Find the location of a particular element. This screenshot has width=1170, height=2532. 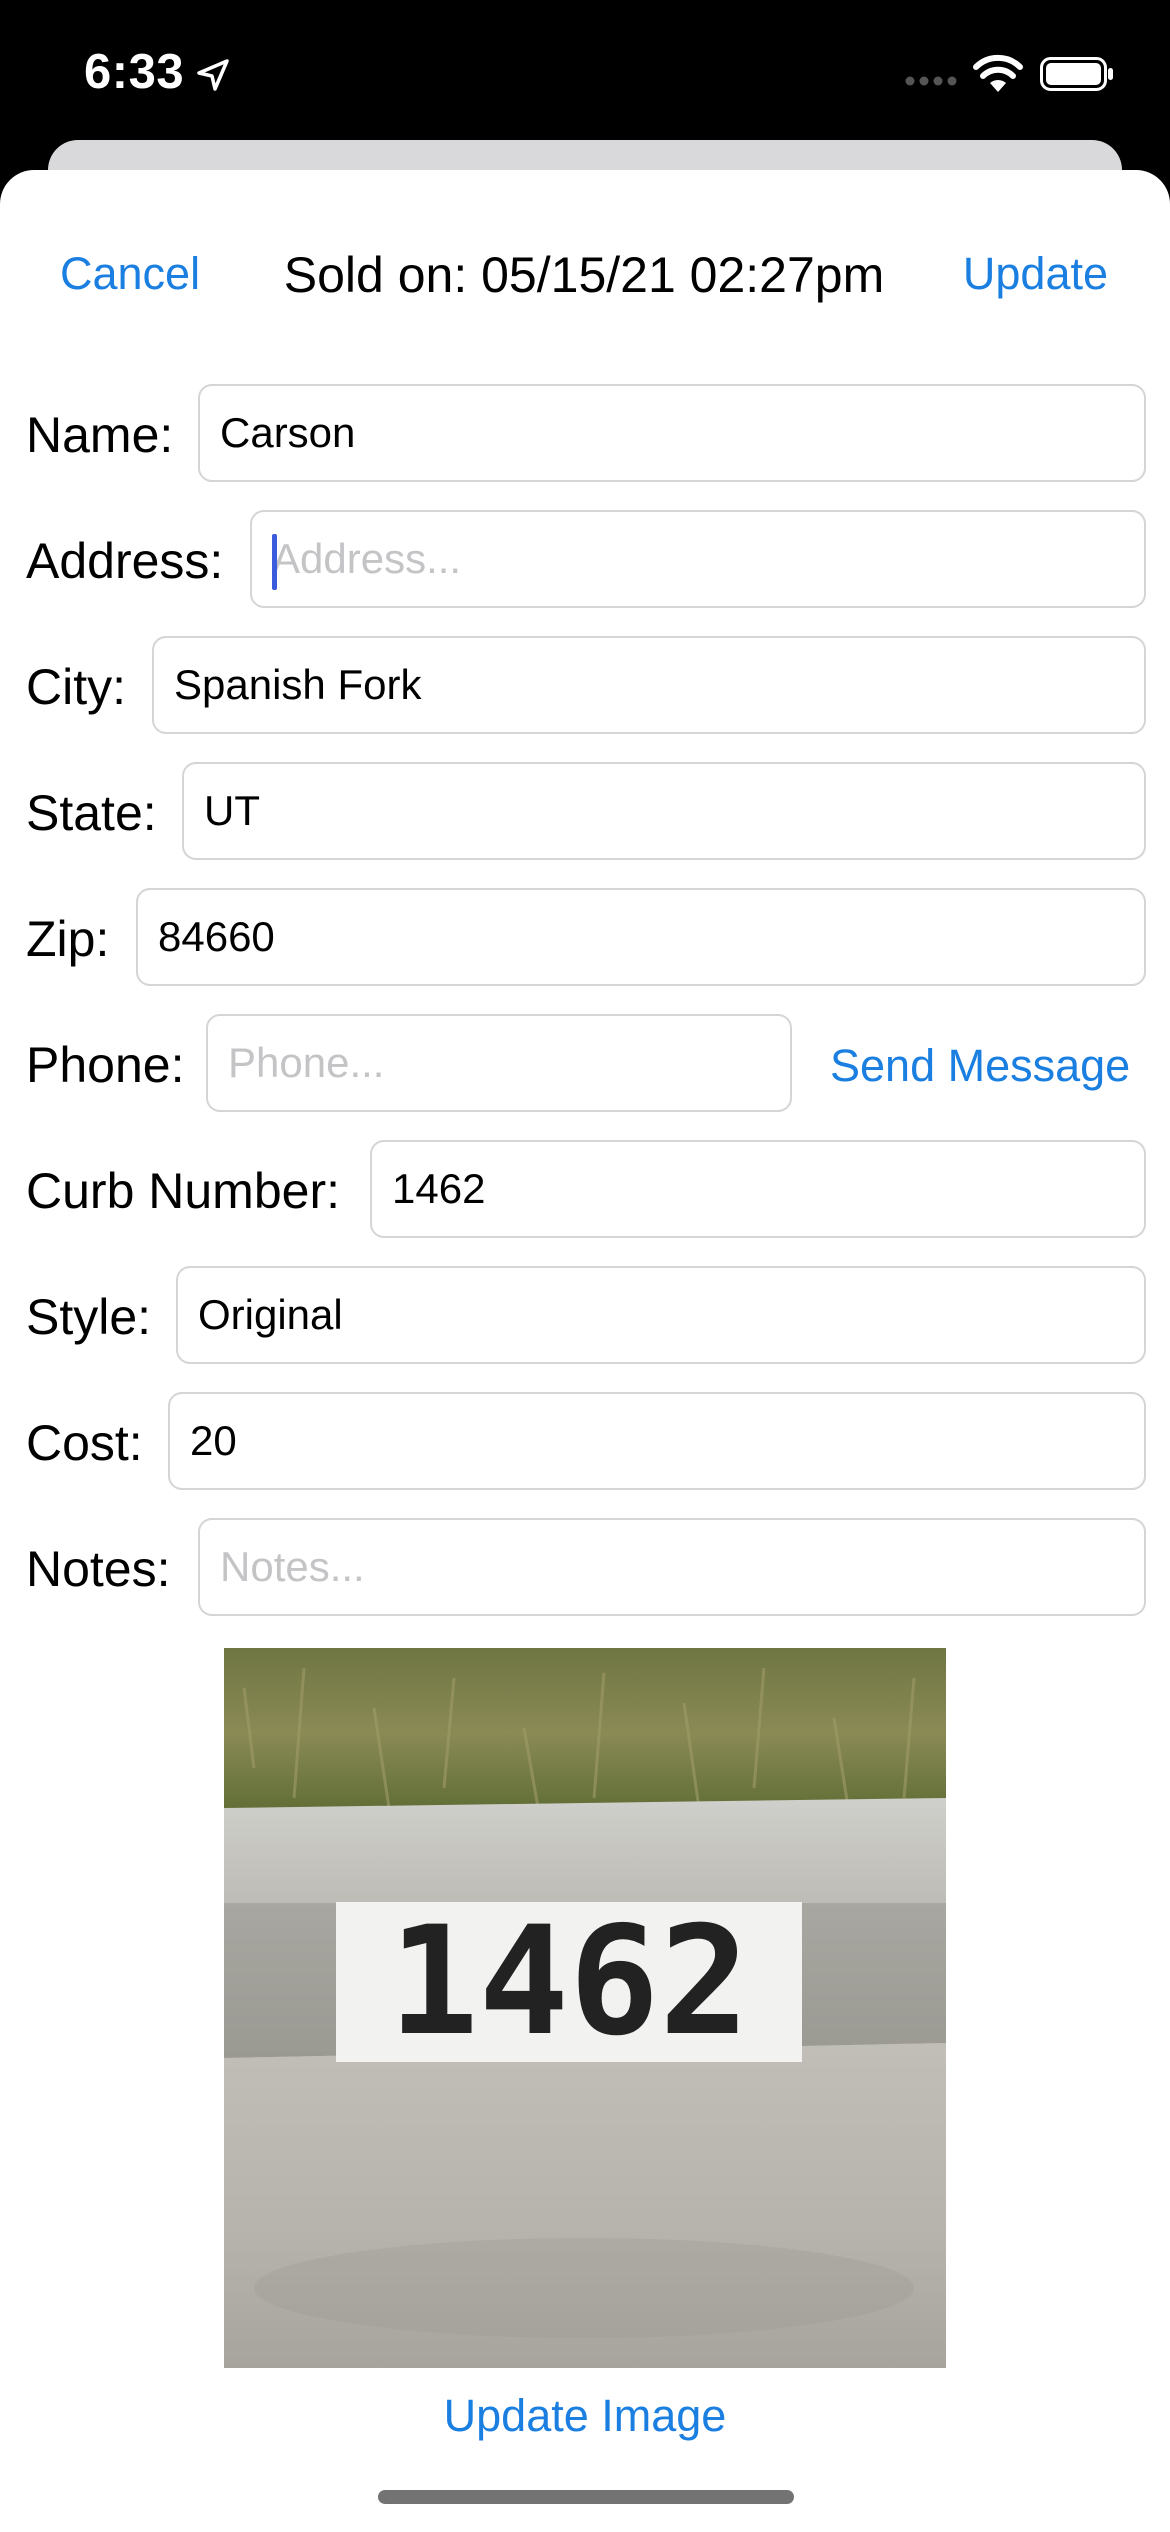

address-field is located at coordinates (698, 559).